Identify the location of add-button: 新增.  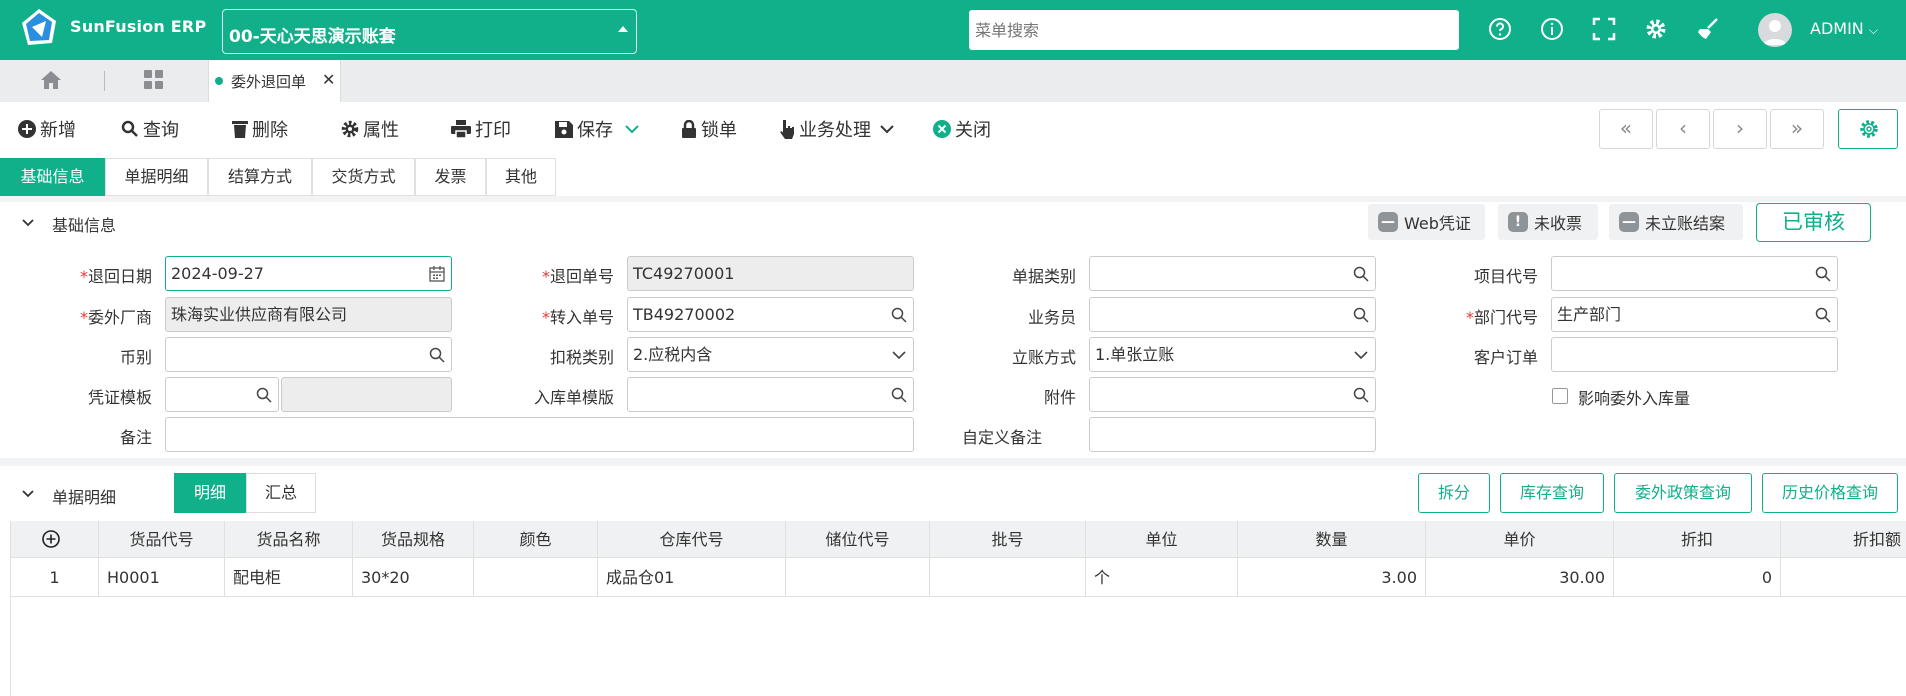
(47, 129).